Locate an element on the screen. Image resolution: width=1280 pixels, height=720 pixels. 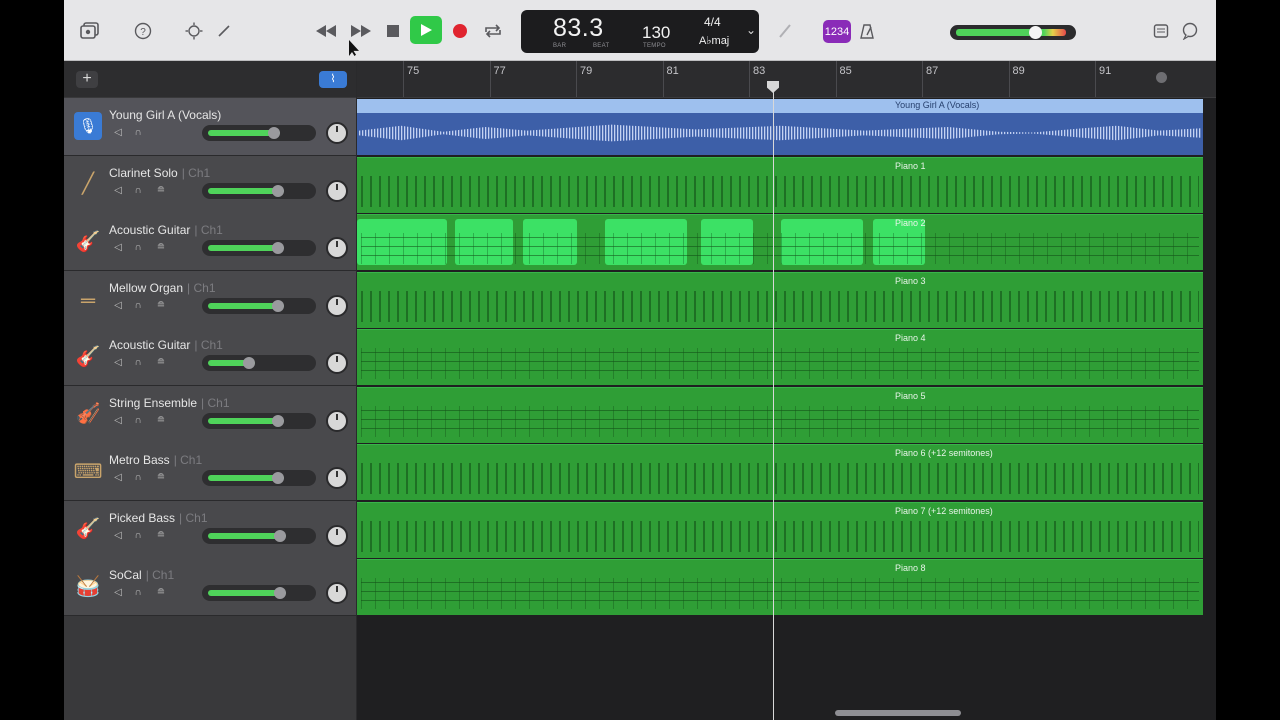
track-header: ⌨ Metro Bass | Ch1 ◁ ∩ ≘ is located at coordinates (210, 472).